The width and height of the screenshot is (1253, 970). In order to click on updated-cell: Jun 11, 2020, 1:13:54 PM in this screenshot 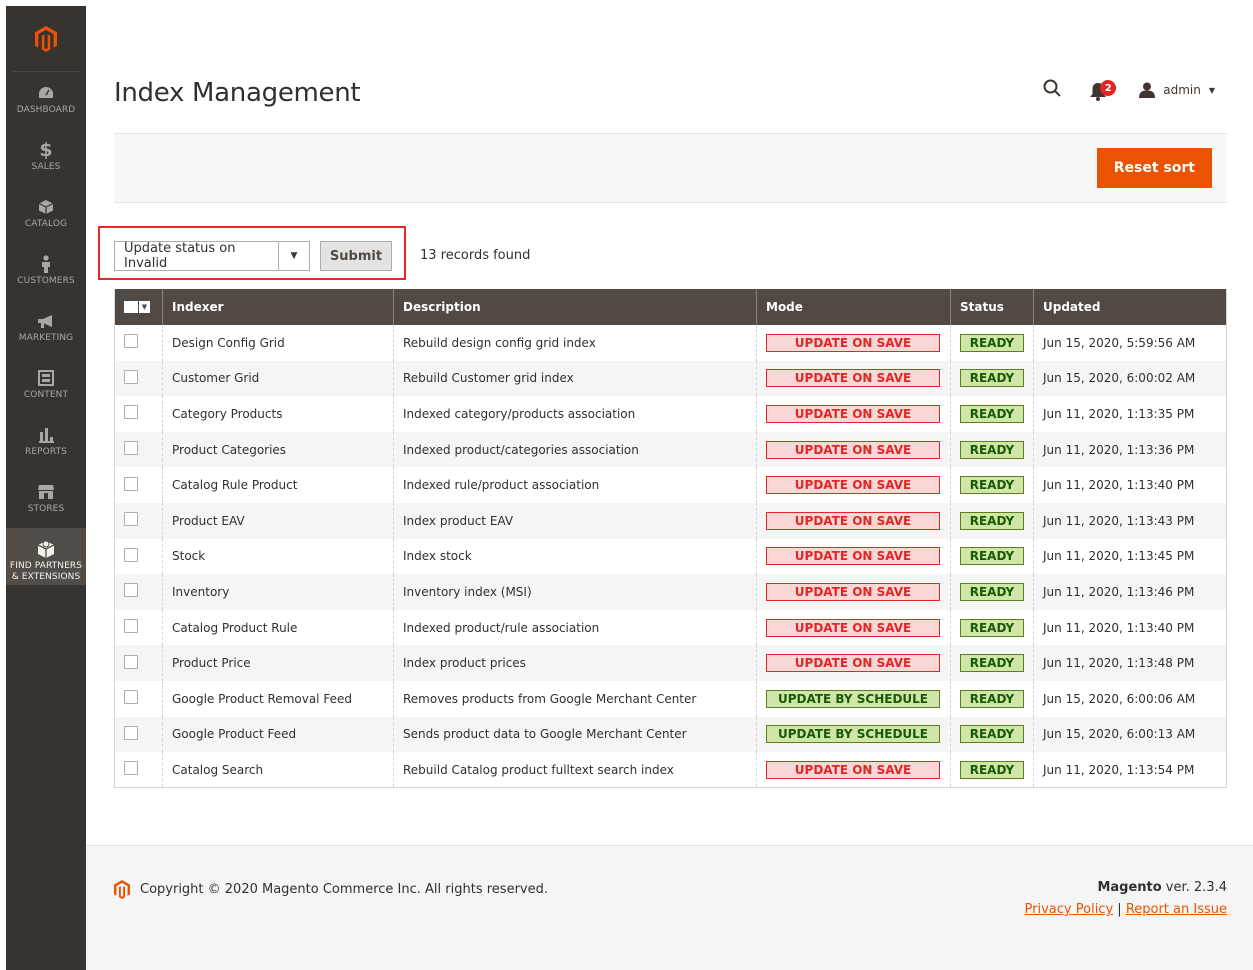, I will do `click(1130, 770)`.